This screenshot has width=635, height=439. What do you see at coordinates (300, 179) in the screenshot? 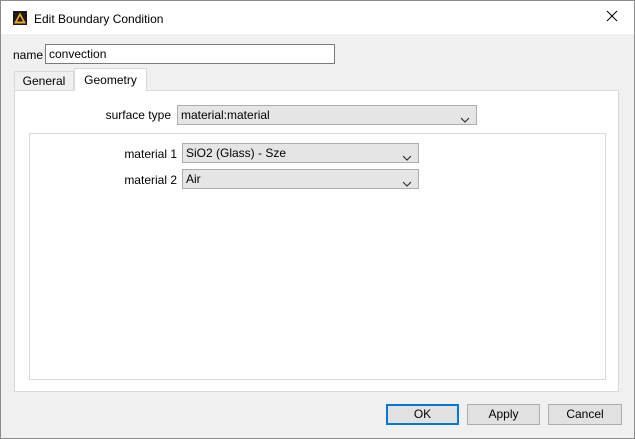
I see `material-2-select: Air` at bounding box center [300, 179].